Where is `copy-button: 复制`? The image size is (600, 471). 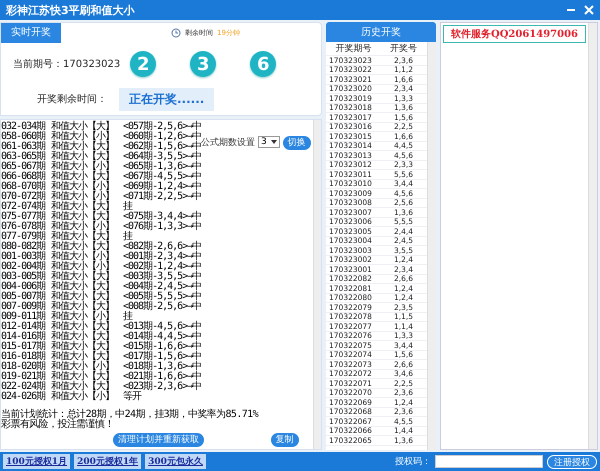 copy-button: 复制 is located at coordinates (284, 440).